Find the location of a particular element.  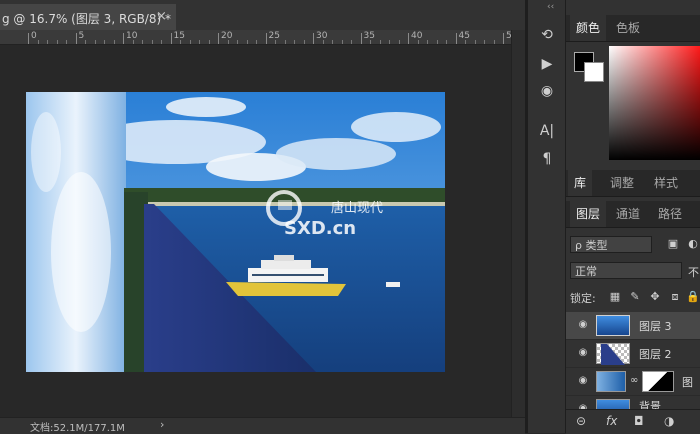

tab-adjustments: 调整 is located at coordinates (622, 183).